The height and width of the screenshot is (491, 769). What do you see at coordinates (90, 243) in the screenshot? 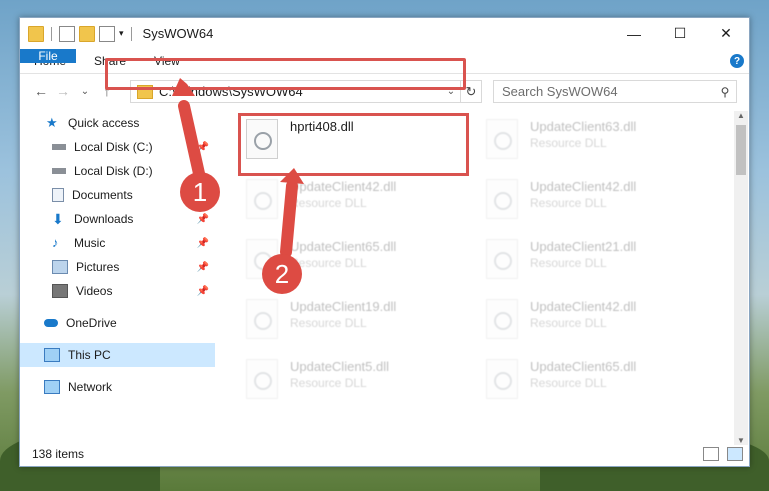
I see `sidebar-item-label: Music` at bounding box center [90, 243].